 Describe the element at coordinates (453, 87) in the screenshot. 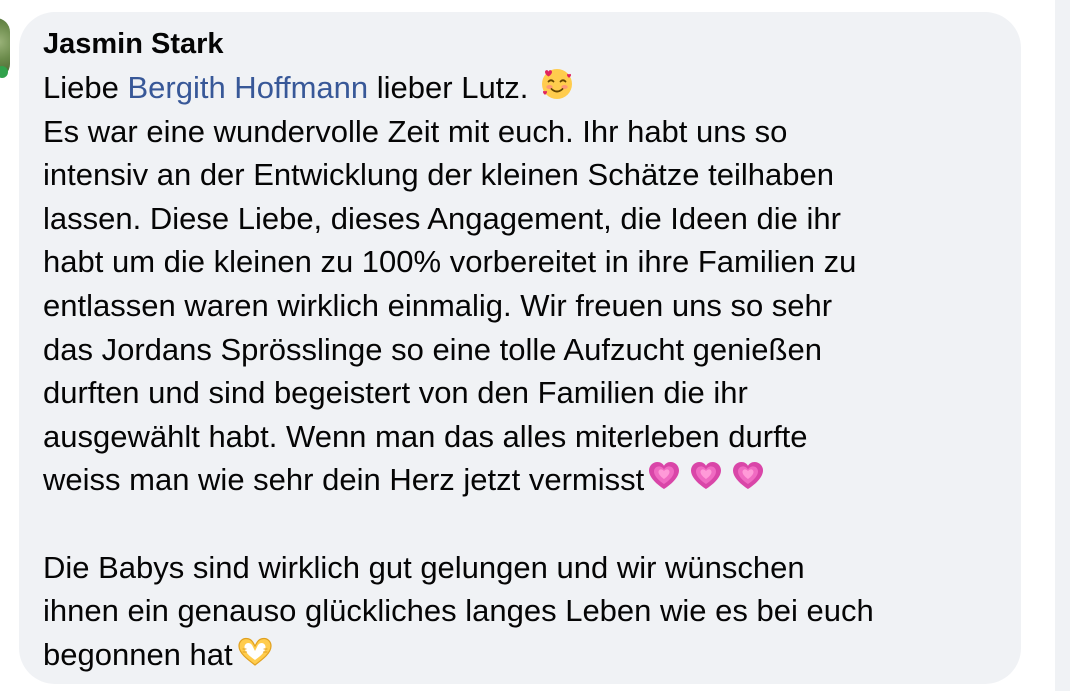

I see `greeting-suffix-text: lieber Lutz.` at that location.